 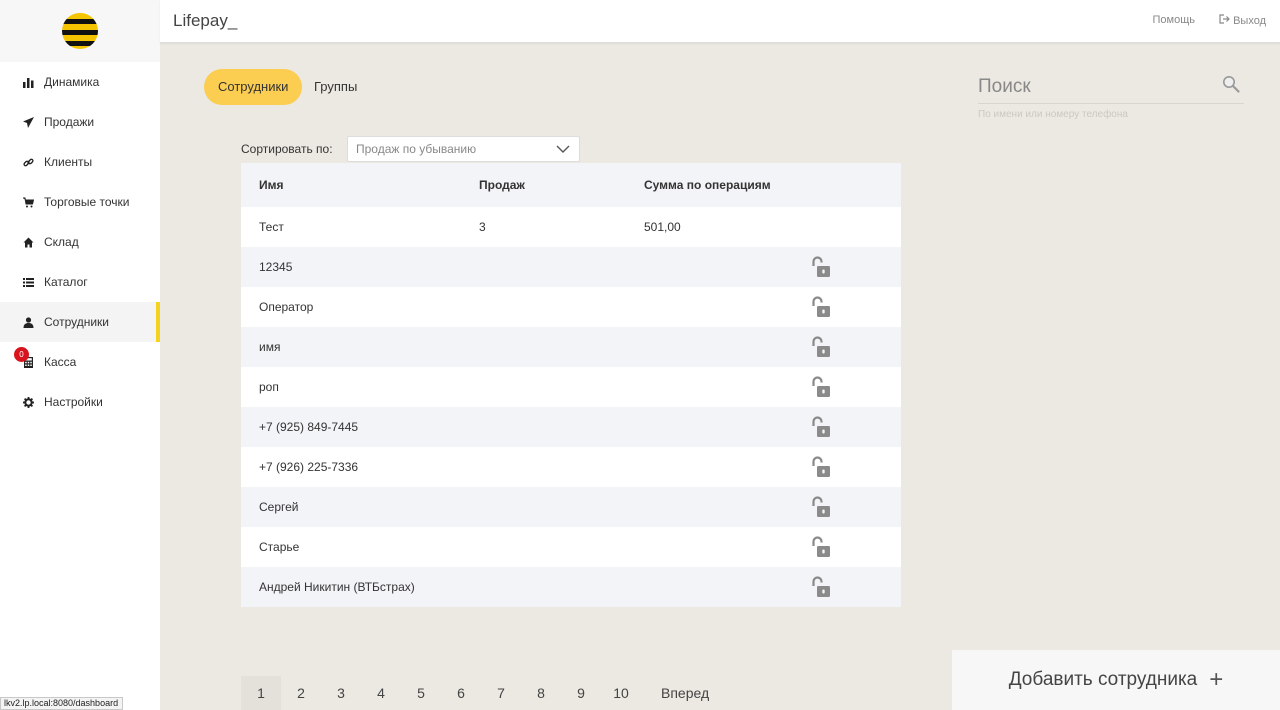 I want to click on column-header-name: Имя, so click(x=271, y=185).